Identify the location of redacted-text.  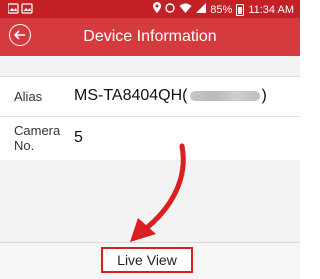
(224, 95).